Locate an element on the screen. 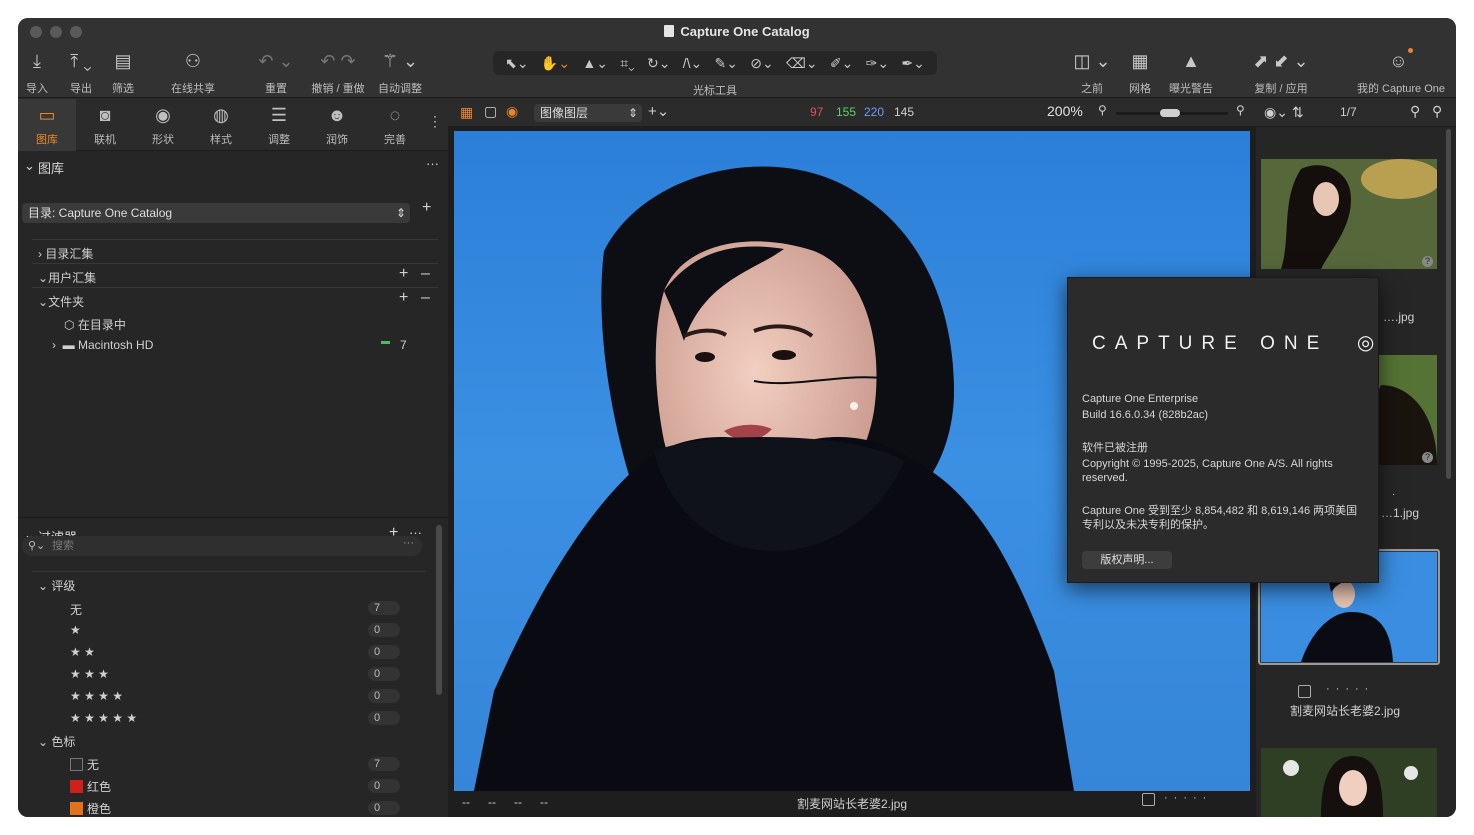 The width and height of the screenshot is (1474, 835). pan-tool-icon: ✋⌄ is located at coordinates (555, 63).